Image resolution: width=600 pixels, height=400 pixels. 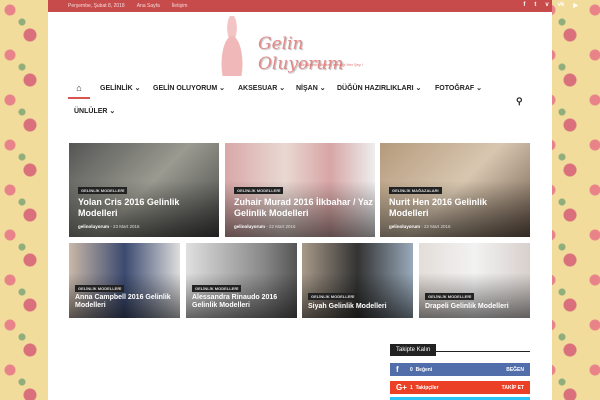 What do you see at coordinates (79, 91) in the screenshot?
I see `home-icon: ⌂` at bounding box center [79, 91].